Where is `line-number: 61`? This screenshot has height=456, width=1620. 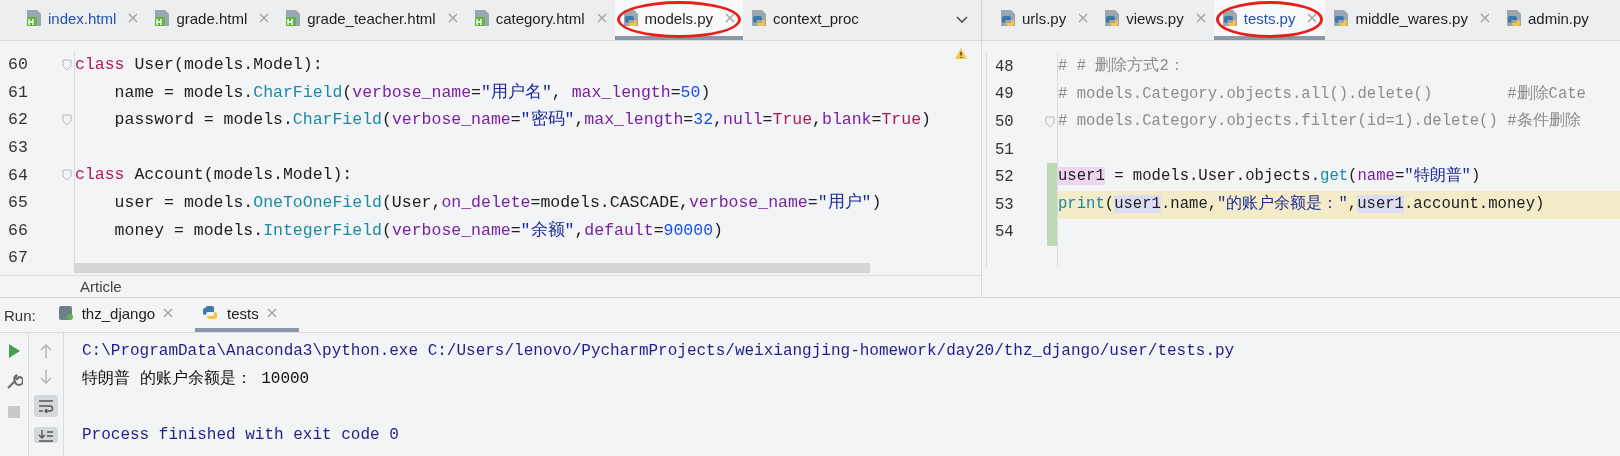 line-number: 61 is located at coordinates (18, 92).